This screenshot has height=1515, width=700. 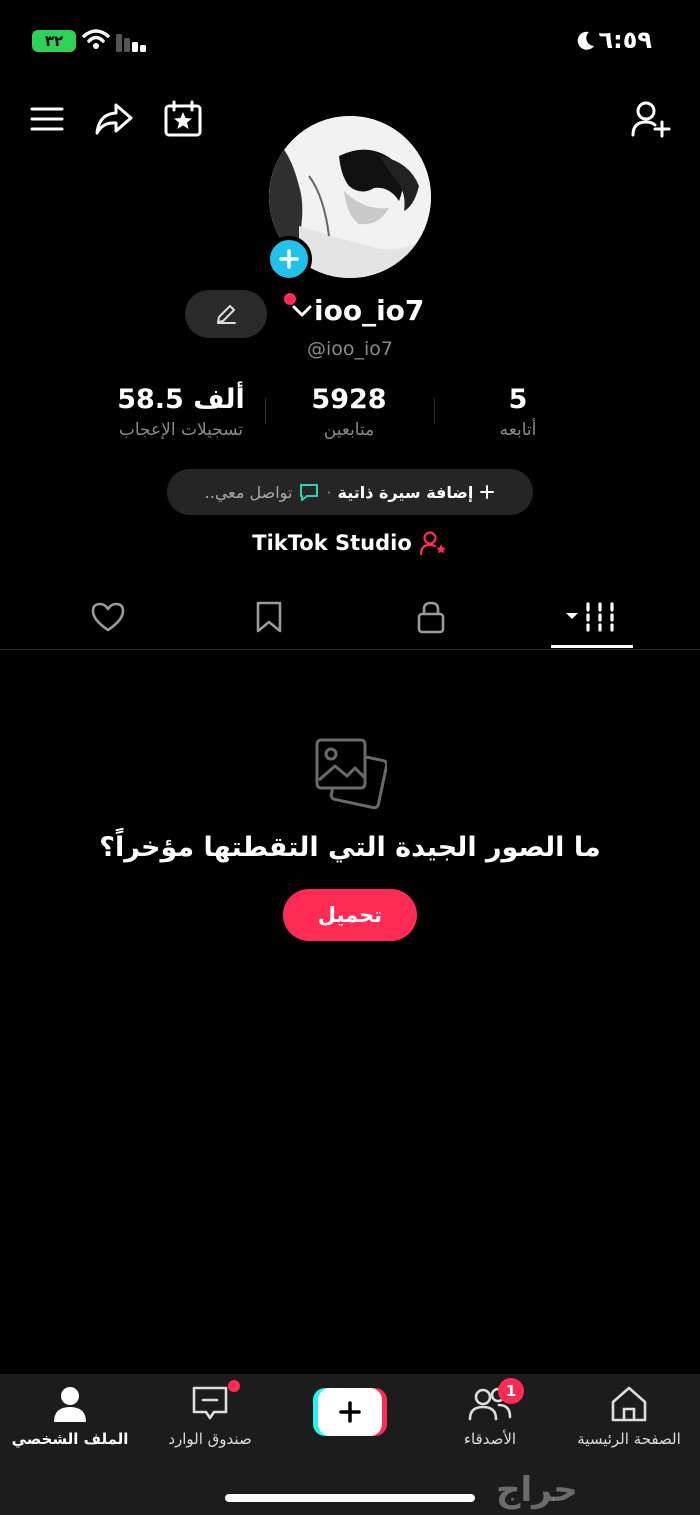 What do you see at coordinates (629, 1404) in the screenshot?
I see `home-icon` at bounding box center [629, 1404].